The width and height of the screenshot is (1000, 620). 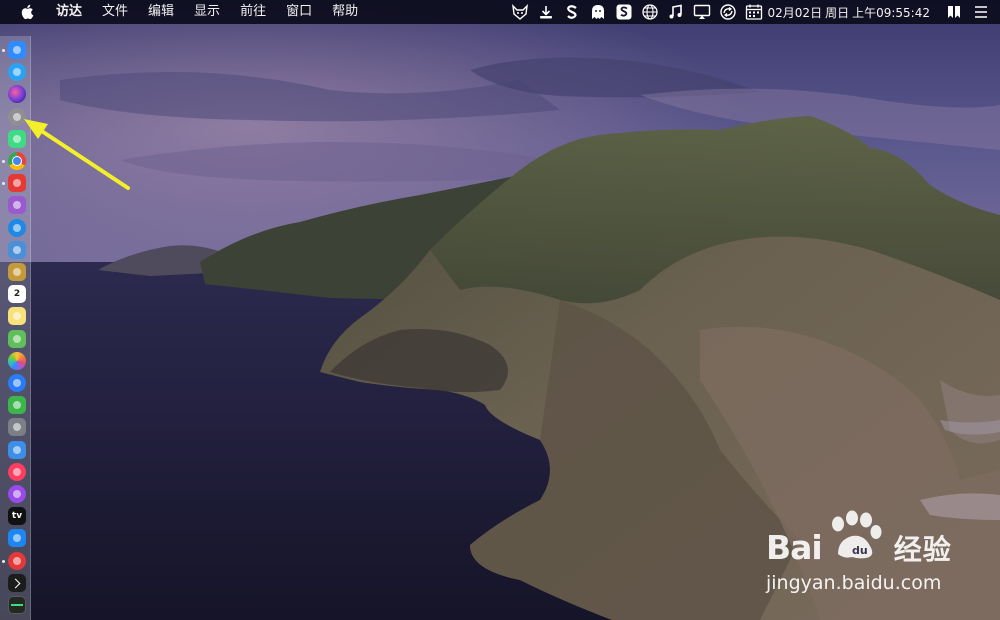 What do you see at coordinates (69, 12) in the screenshot?
I see `menu-app-name: 访达` at bounding box center [69, 12].